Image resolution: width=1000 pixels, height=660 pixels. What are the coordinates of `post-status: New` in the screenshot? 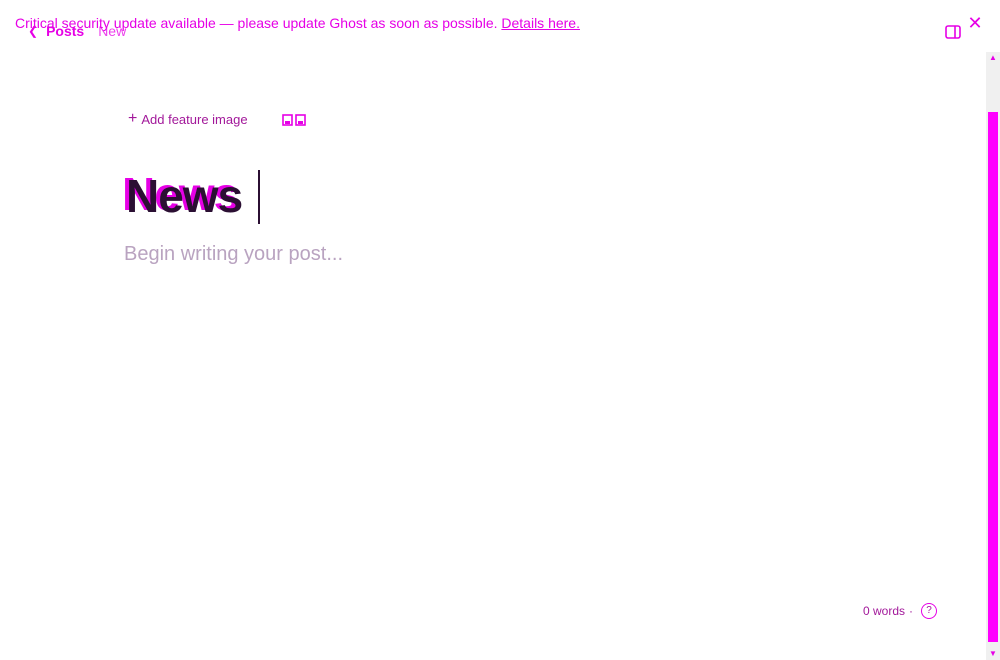 It's located at (112, 31).